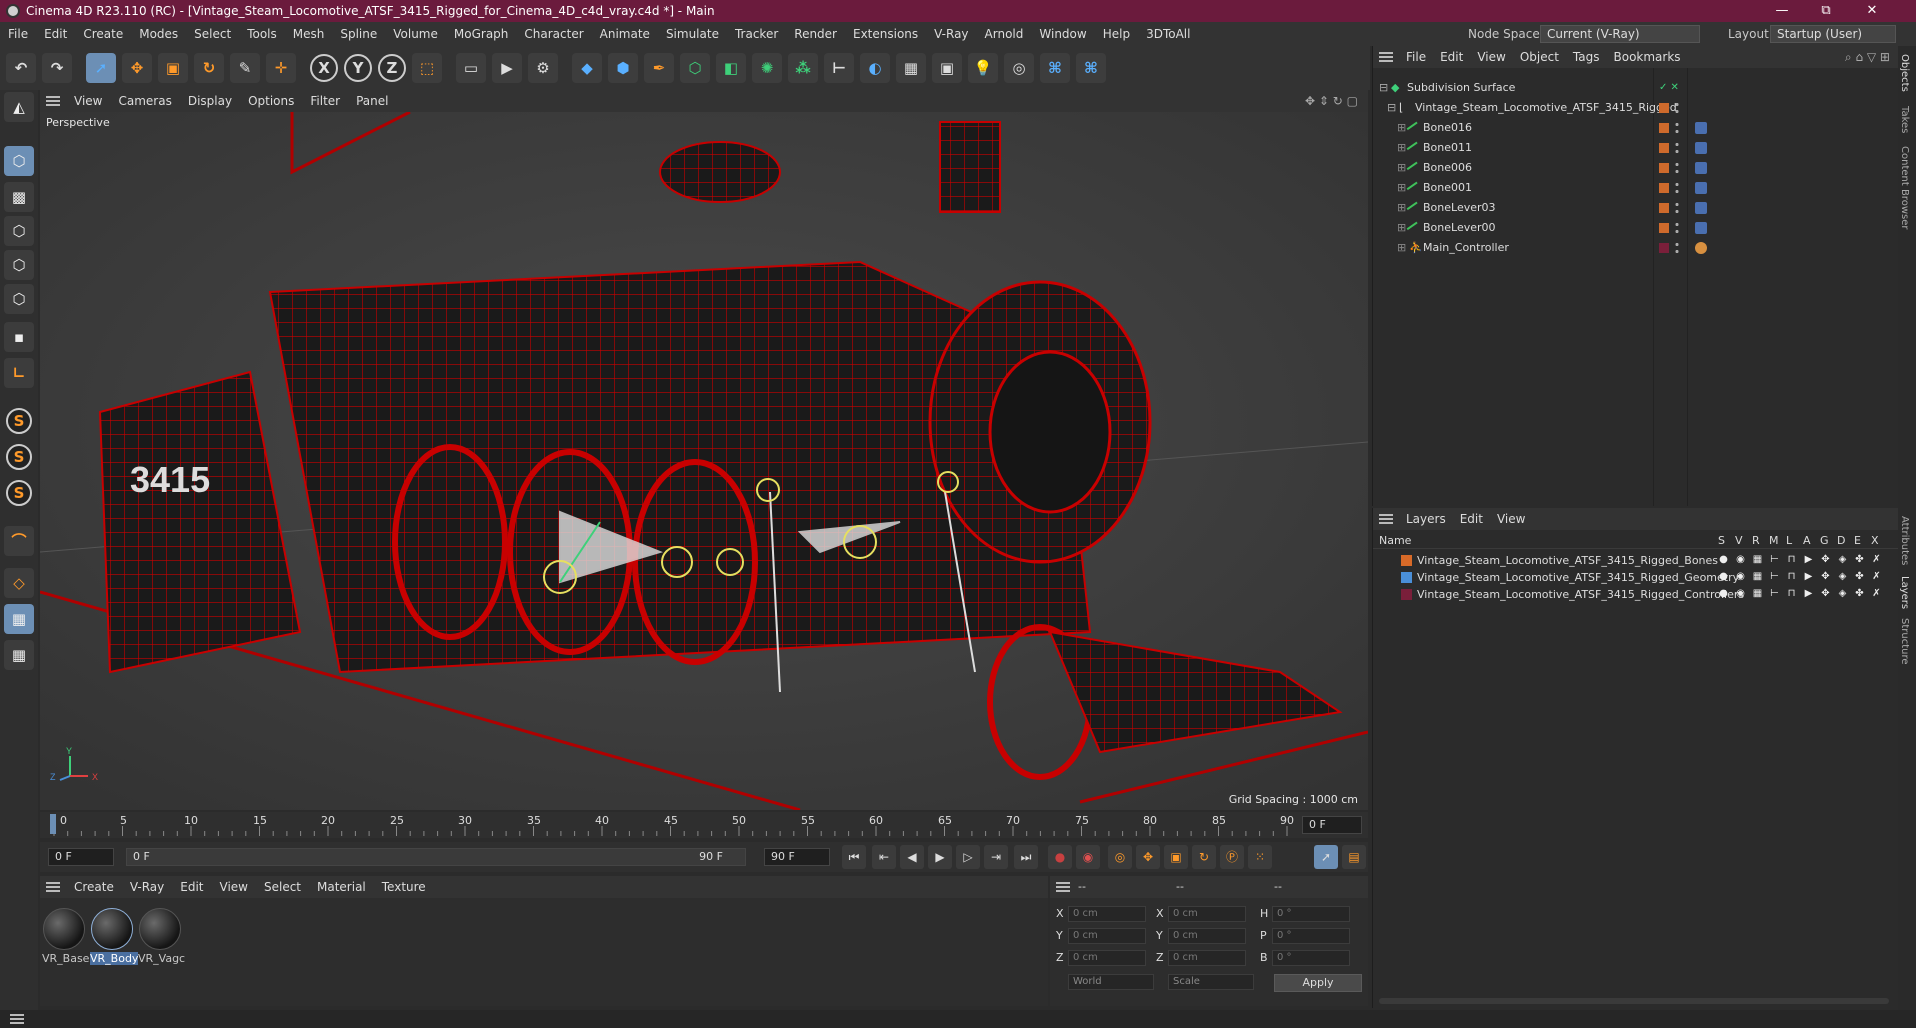  What do you see at coordinates (1701, 188) in the screenshot?
I see `weight-tag-icon` at bounding box center [1701, 188].